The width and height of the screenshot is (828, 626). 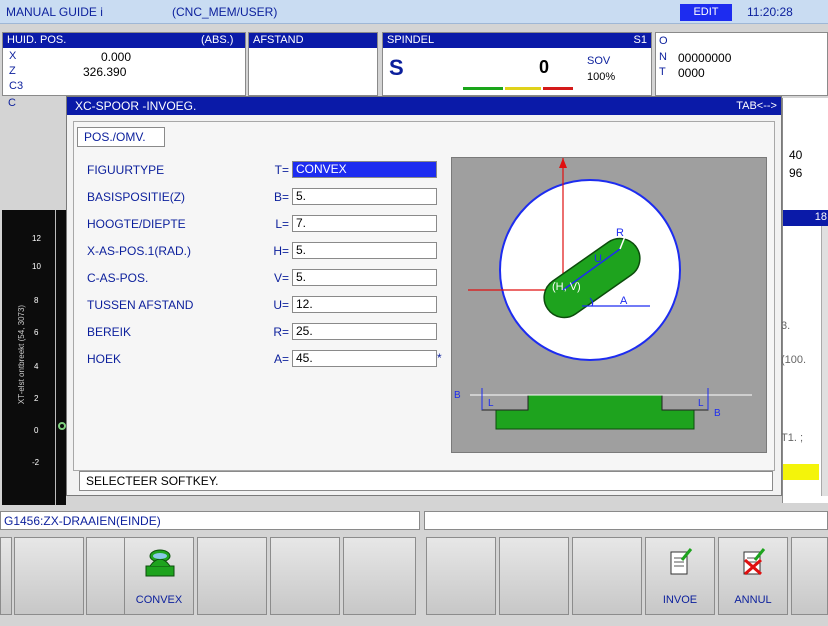 I want to click on right-value-1: 40, so click(x=796, y=155).